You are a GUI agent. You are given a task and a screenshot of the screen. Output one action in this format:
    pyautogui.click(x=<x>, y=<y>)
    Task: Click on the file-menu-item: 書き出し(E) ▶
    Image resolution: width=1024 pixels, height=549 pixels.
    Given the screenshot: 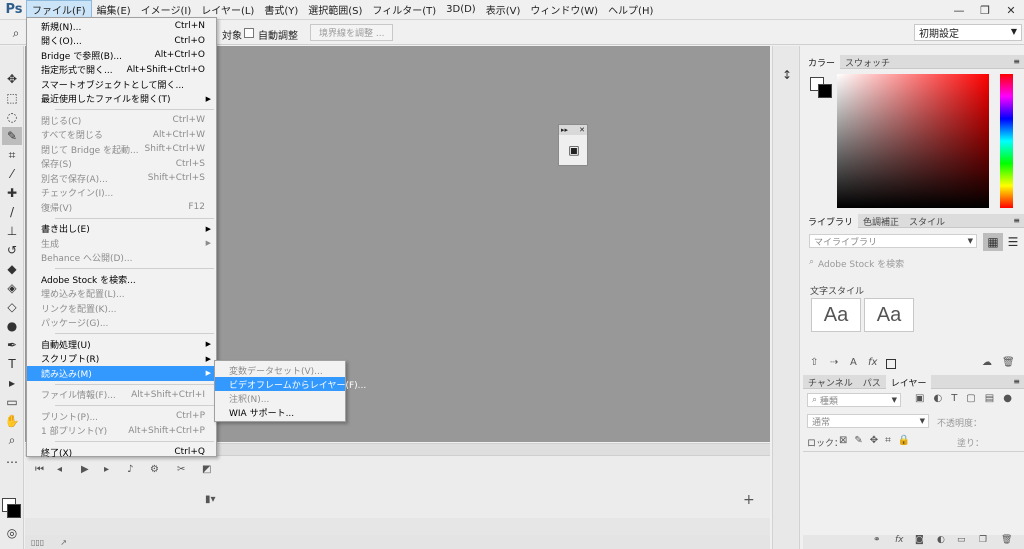 What is the action you would take?
    pyautogui.click(x=121, y=229)
    